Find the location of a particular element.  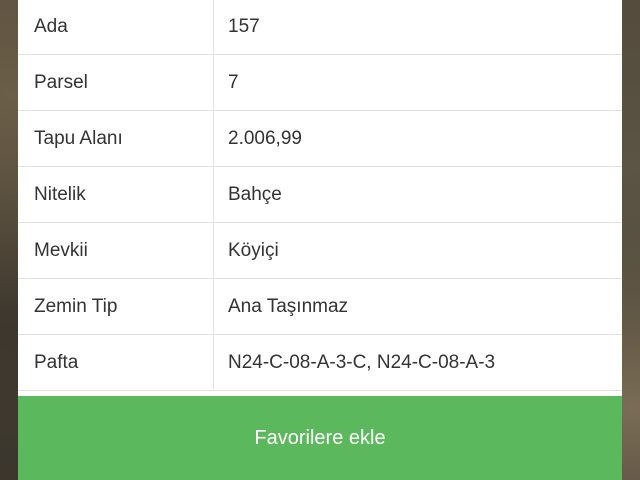

table-row-ada: Ada 157 is located at coordinates (320, 27).